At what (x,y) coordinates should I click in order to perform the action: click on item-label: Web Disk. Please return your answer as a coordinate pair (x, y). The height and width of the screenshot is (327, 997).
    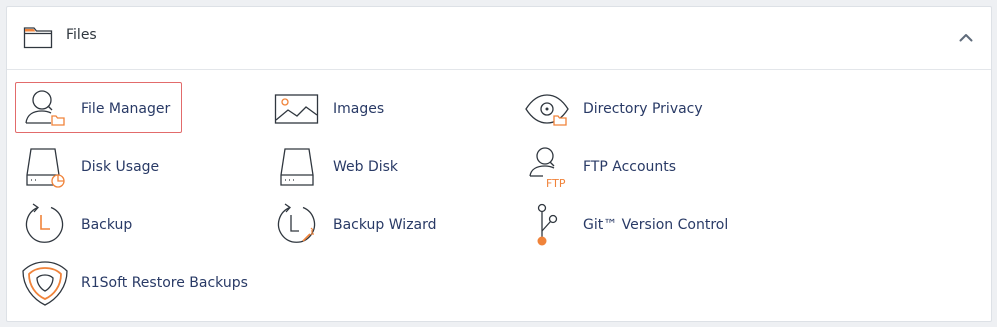
    Looking at the image, I should click on (366, 167).